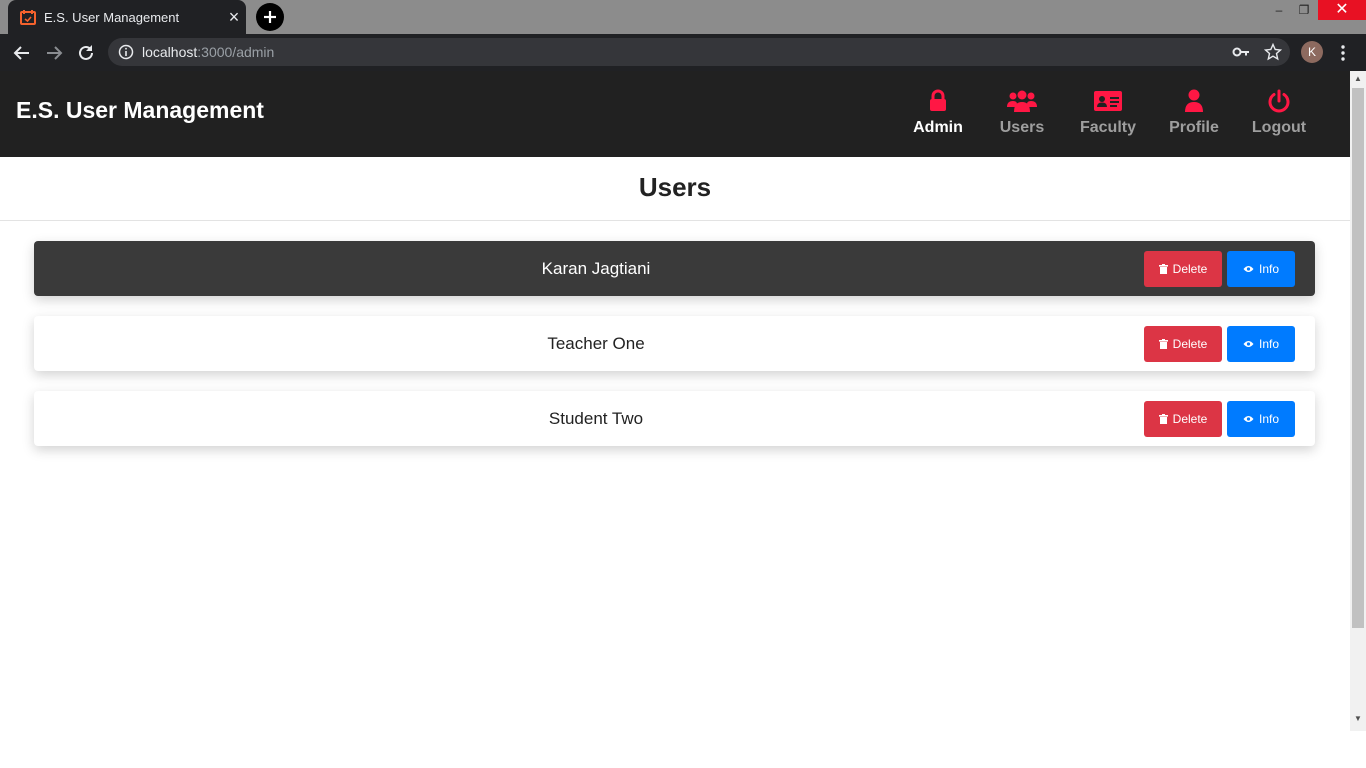 The width and height of the screenshot is (1366, 768). I want to click on page-header: Users, so click(675, 189).